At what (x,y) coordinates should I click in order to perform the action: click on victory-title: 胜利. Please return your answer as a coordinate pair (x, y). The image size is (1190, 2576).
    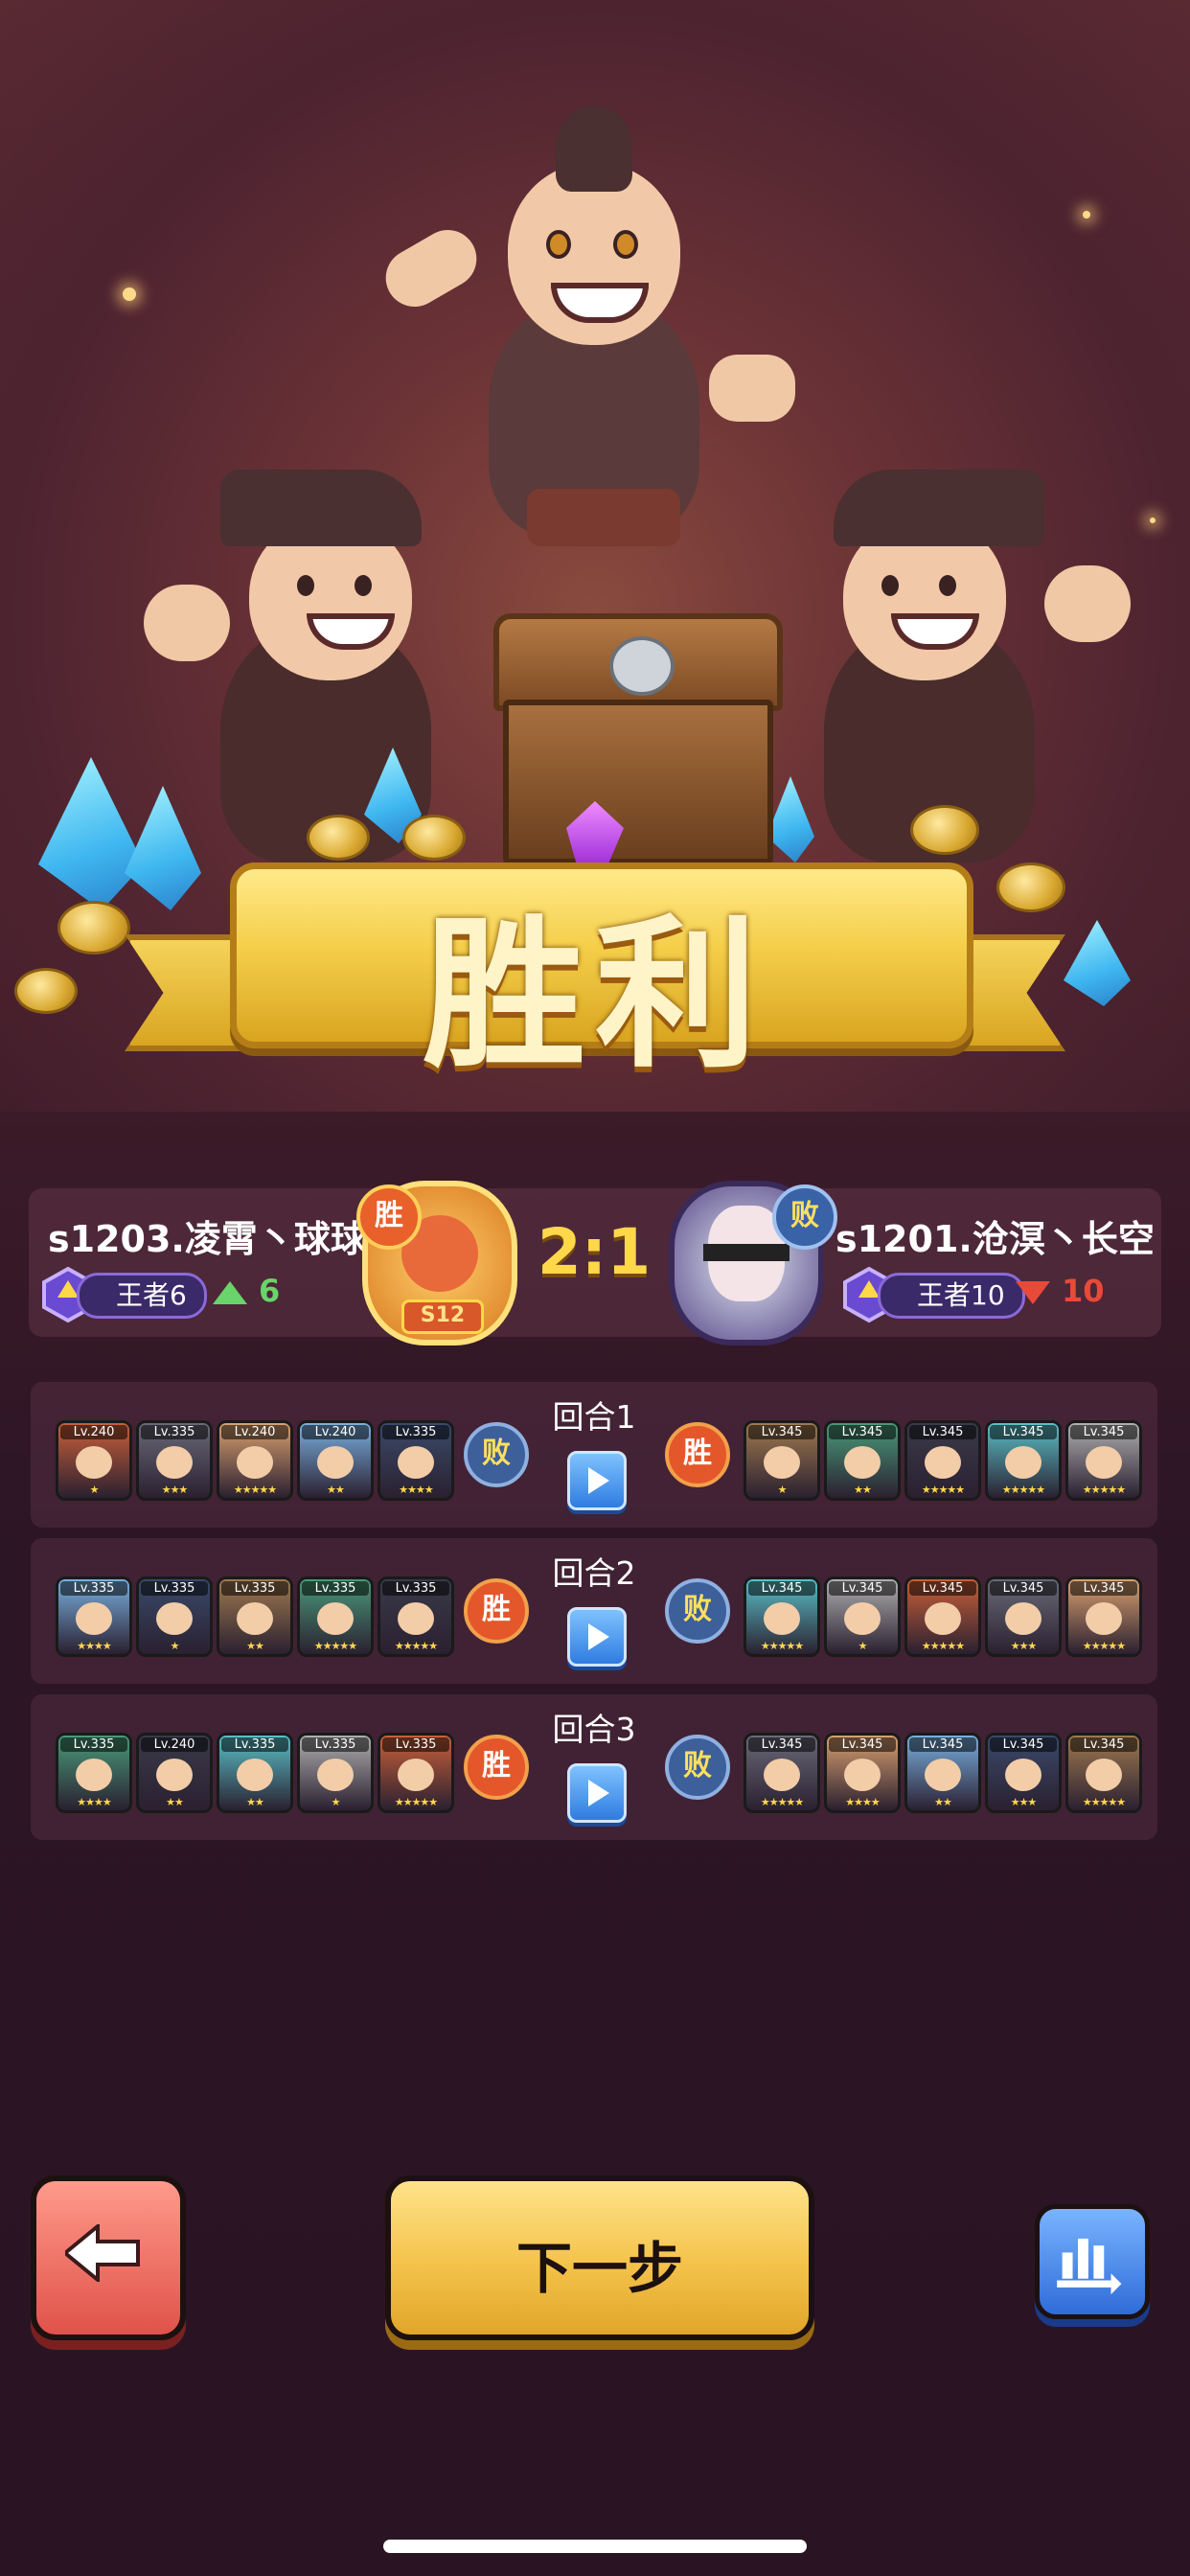
    Looking at the image, I should click on (594, 996).